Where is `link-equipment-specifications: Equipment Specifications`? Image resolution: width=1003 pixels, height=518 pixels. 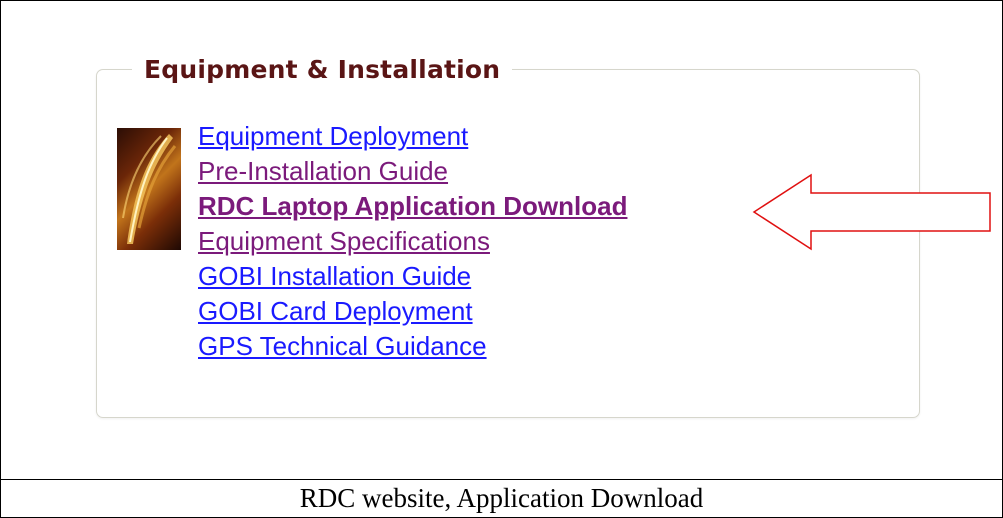 link-equipment-specifications: Equipment Specifications is located at coordinates (344, 241).